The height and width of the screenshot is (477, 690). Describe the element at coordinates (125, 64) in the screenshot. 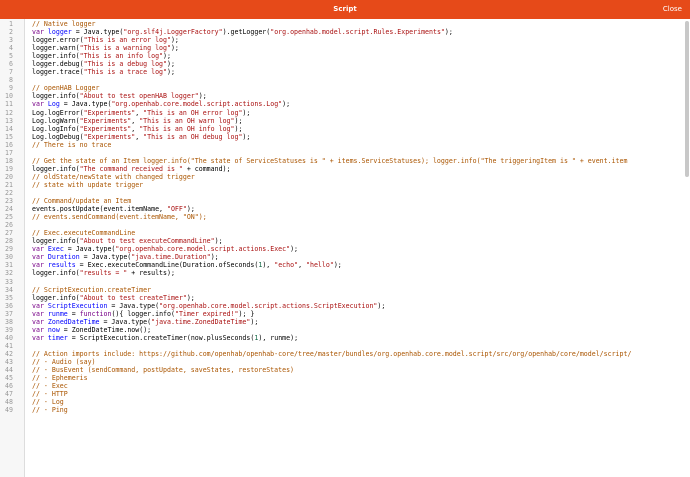

I see `code-token: "This is a debug log"` at that location.